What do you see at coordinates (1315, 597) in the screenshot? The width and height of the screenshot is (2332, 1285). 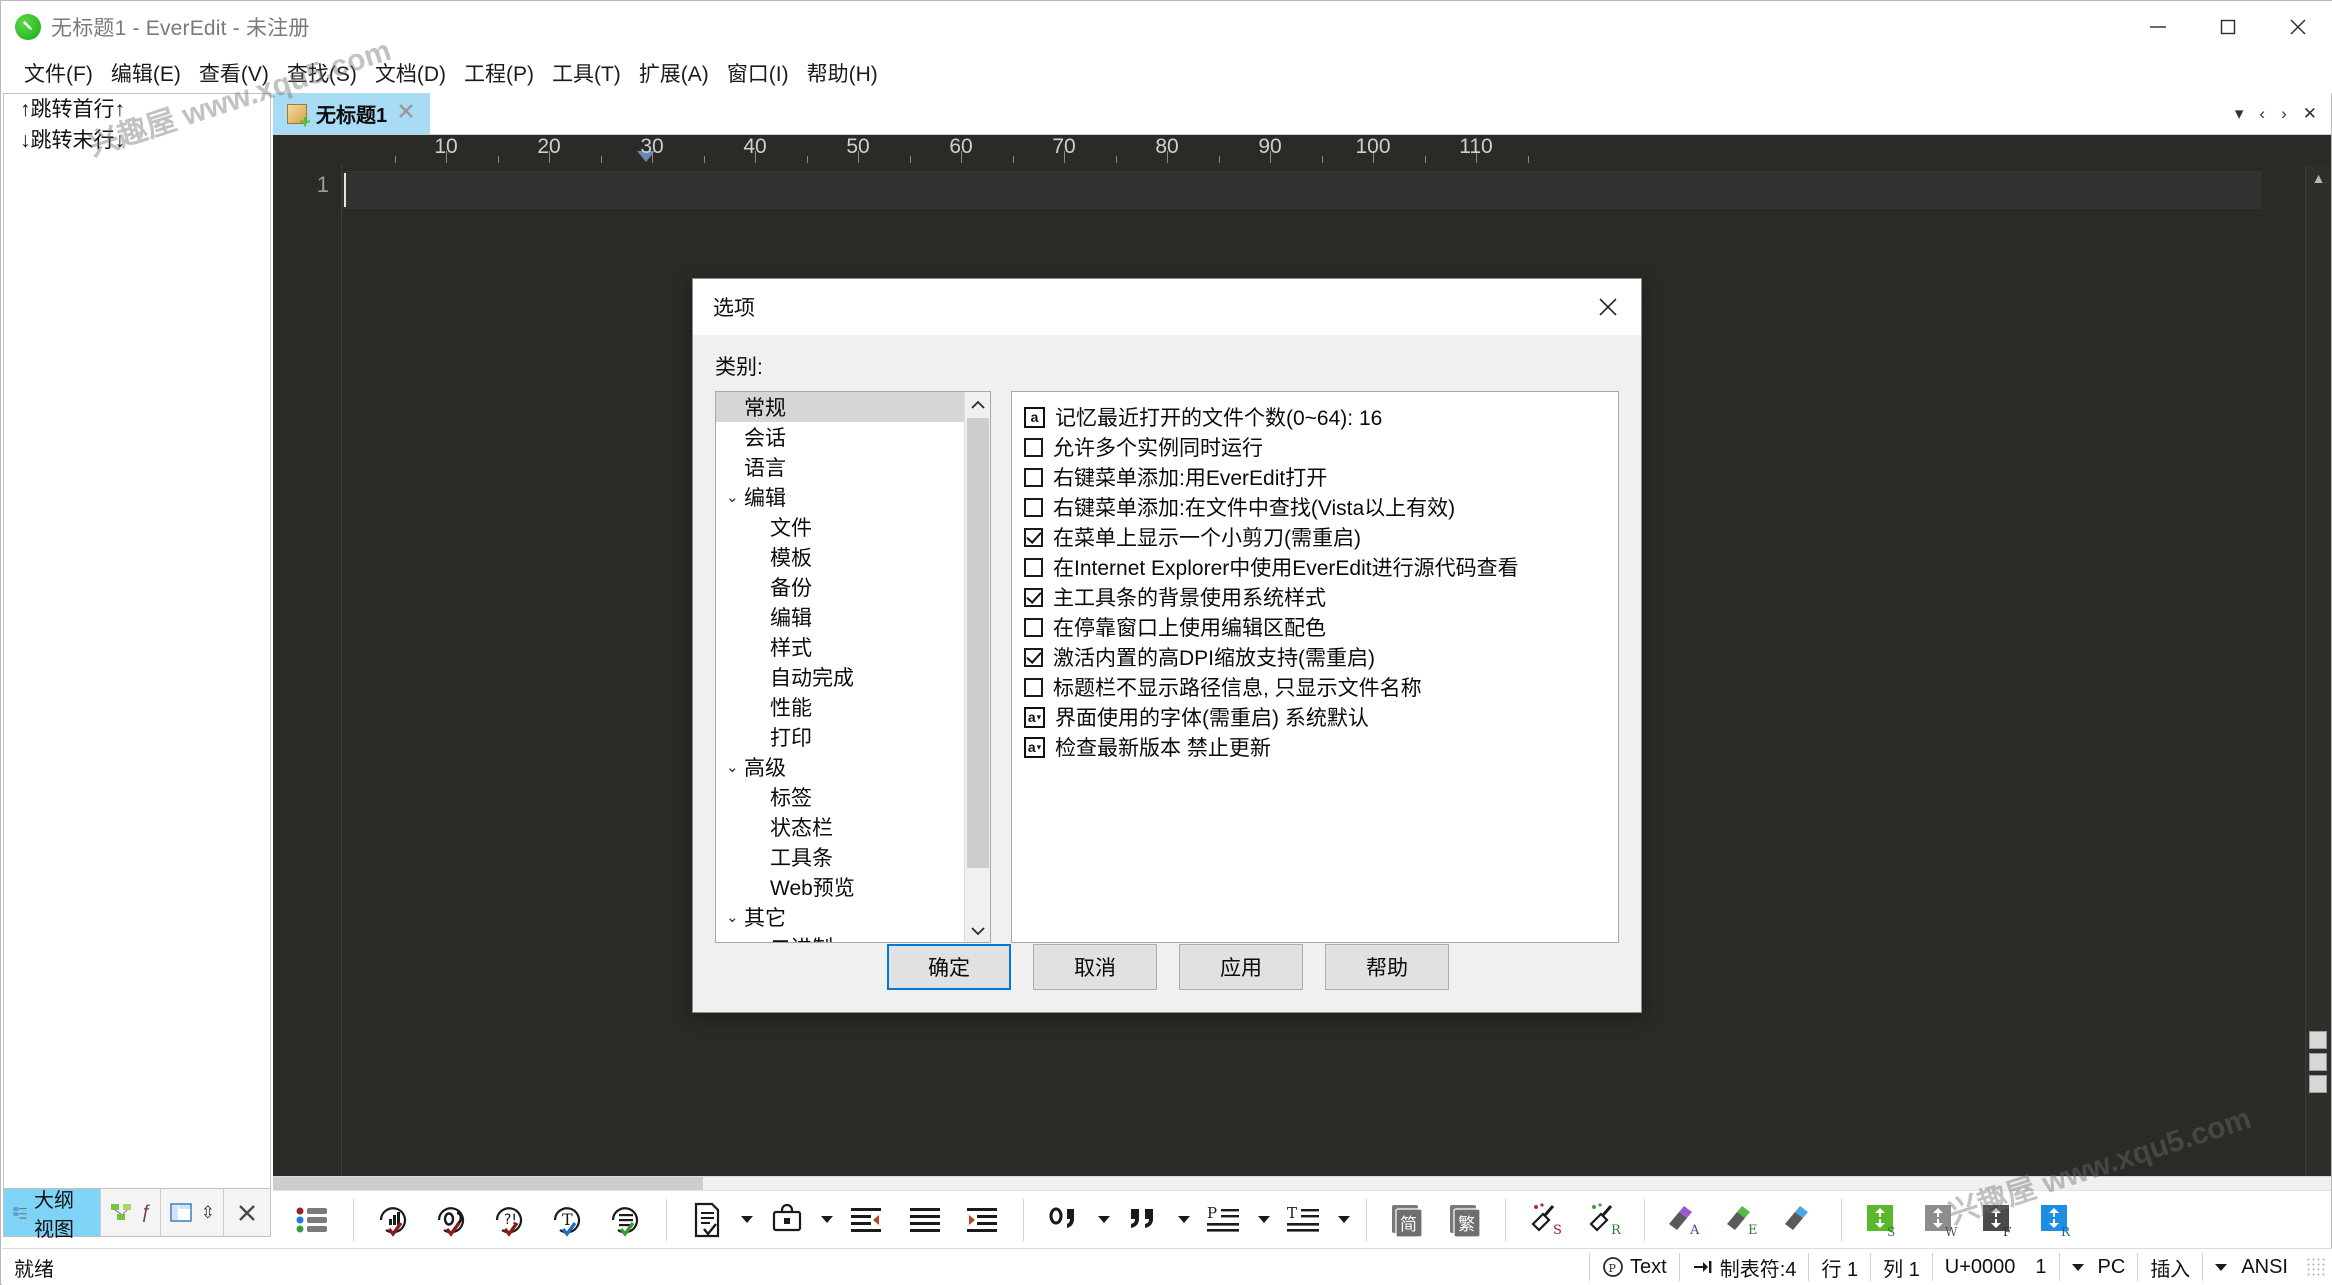 I see `option-row-6: 主工具条的背景使用系统样式` at bounding box center [1315, 597].